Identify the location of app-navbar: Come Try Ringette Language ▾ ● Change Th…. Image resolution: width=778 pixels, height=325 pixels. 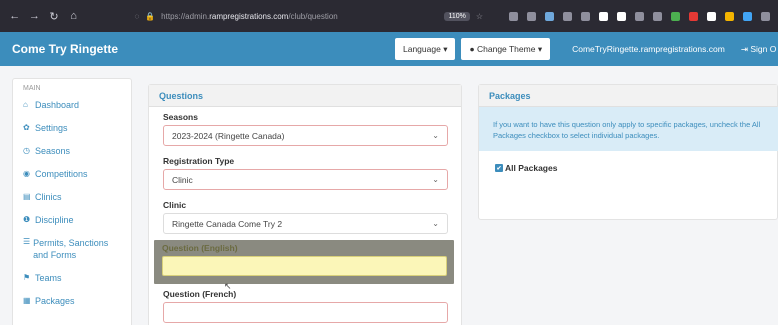
(389, 49).